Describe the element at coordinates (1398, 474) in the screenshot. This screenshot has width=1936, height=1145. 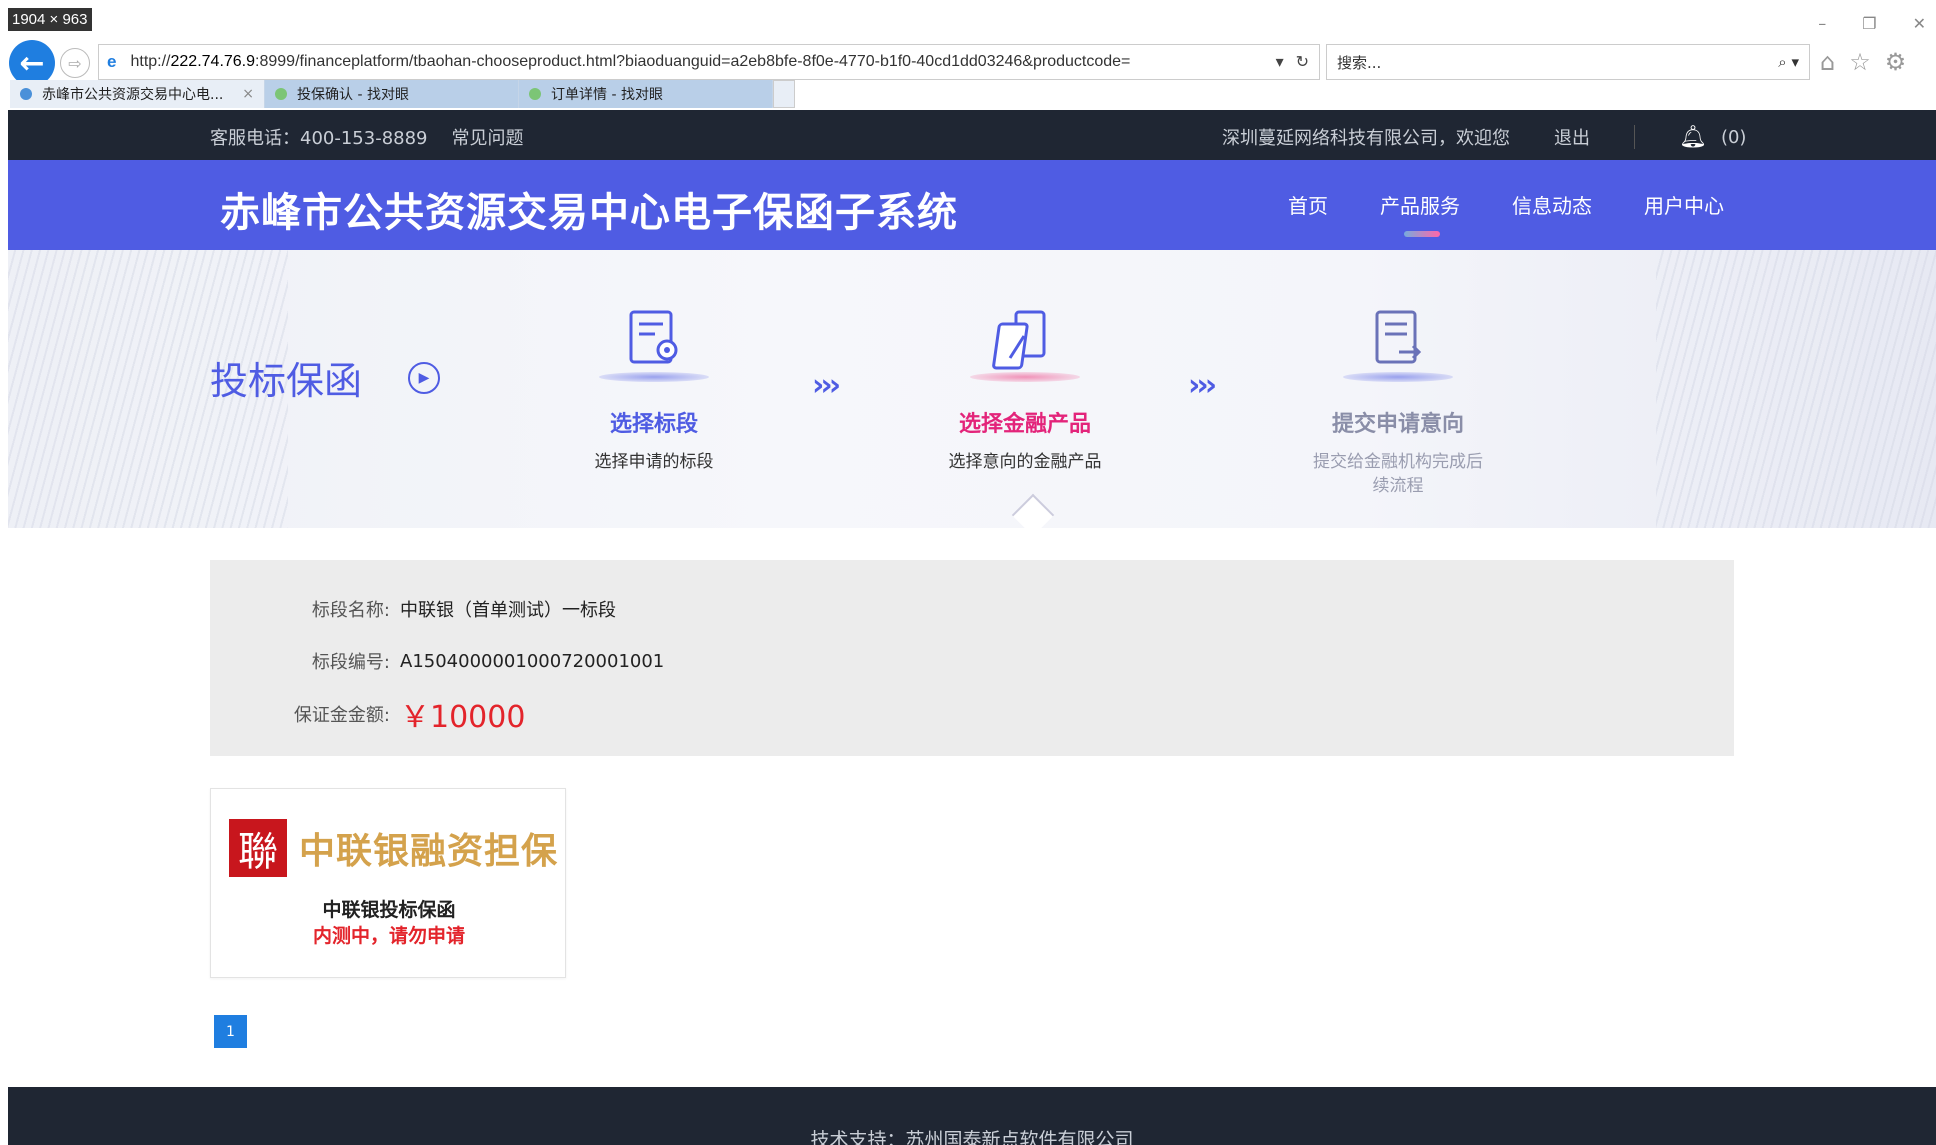
I see `step-desc: 提交给金融机构完成后续流程` at that location.